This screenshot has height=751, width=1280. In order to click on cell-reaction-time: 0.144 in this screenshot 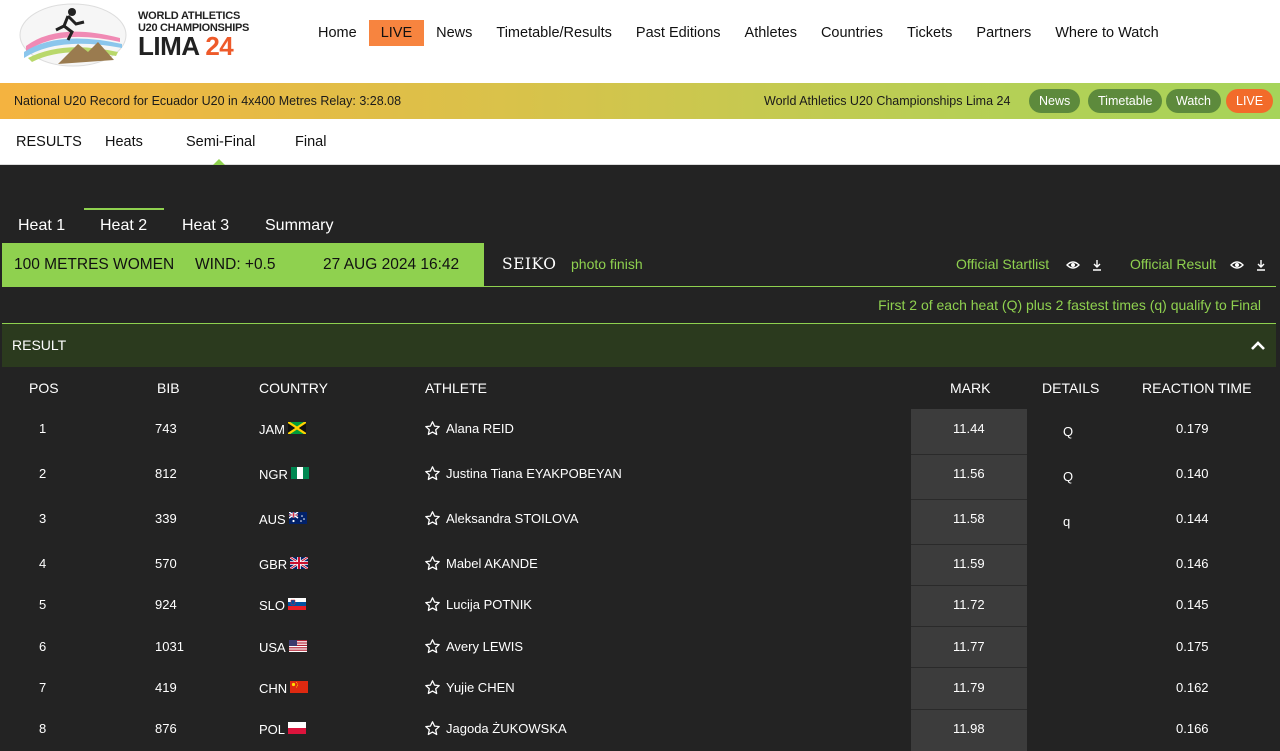, I will do `click(1192, 518)`.